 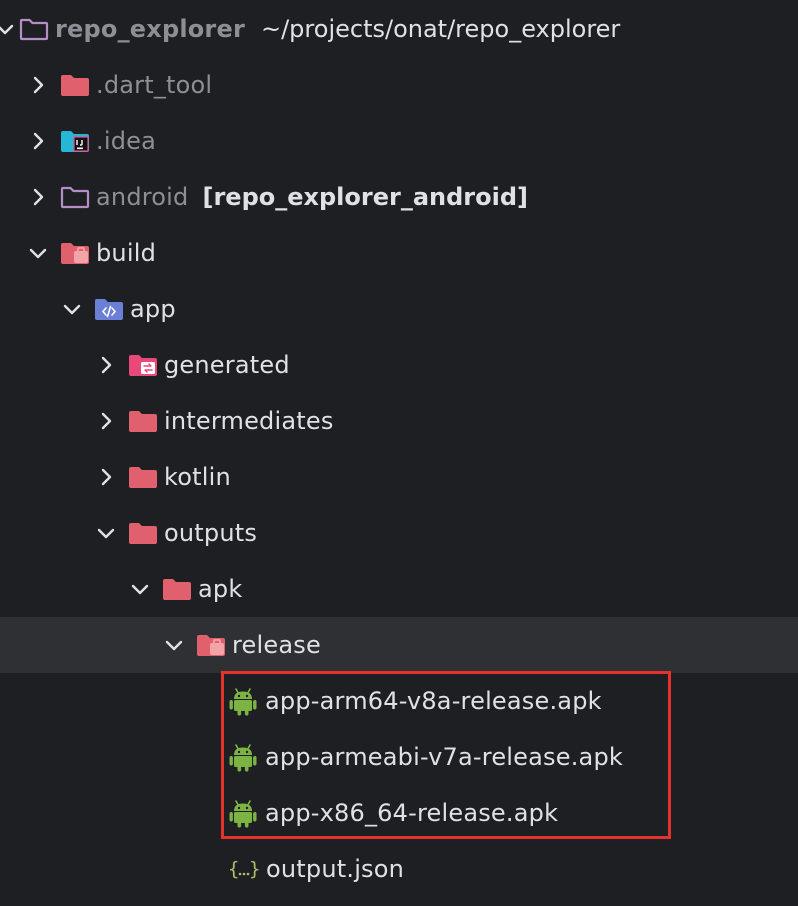 I want to click on tree-row-outputs: outputs, so click(x=399, y=533).